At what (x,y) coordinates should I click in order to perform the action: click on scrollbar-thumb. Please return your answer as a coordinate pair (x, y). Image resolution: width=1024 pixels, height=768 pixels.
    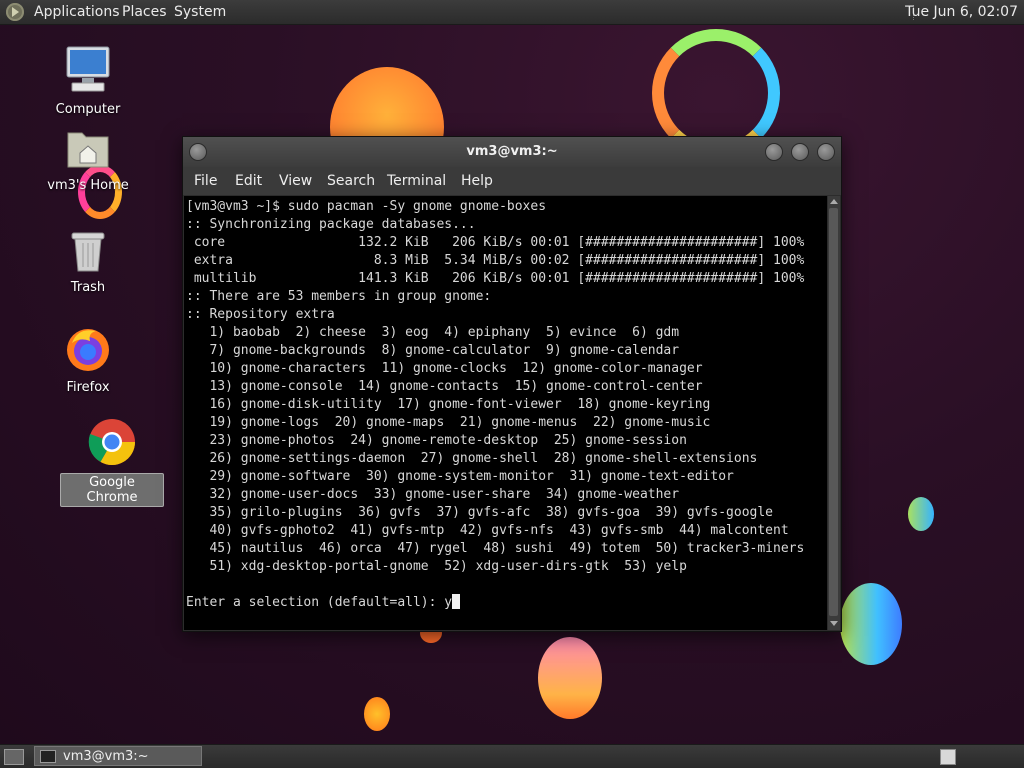
    Looking at the image, I should click on (833, 412).